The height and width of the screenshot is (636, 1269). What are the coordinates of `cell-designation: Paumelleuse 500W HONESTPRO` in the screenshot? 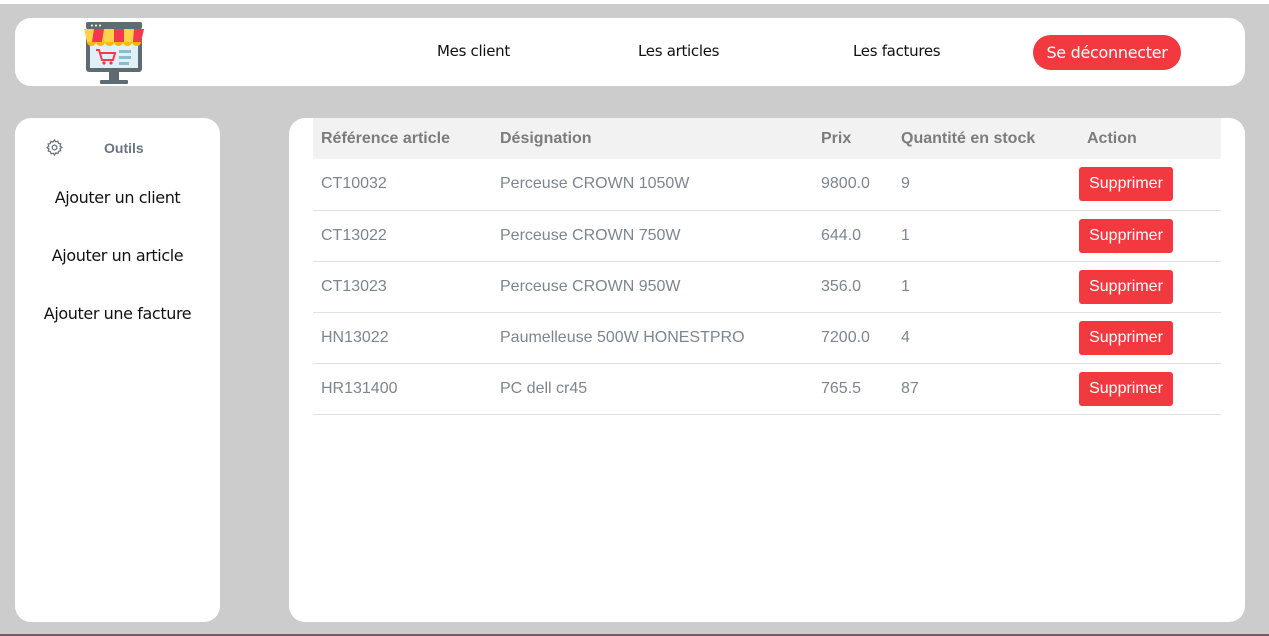 It's located at (622, 337).